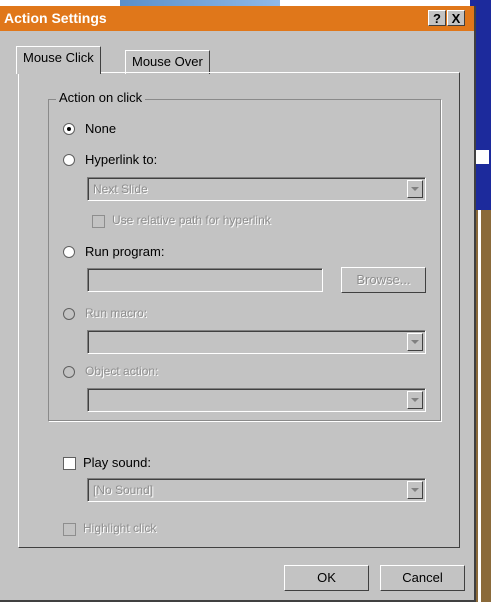 The image size is (491, 602). What do you see at coordinates (123, 490) in the screenshot?
I see `sound-value: [No Sound]` at bounding box center [123, 490].